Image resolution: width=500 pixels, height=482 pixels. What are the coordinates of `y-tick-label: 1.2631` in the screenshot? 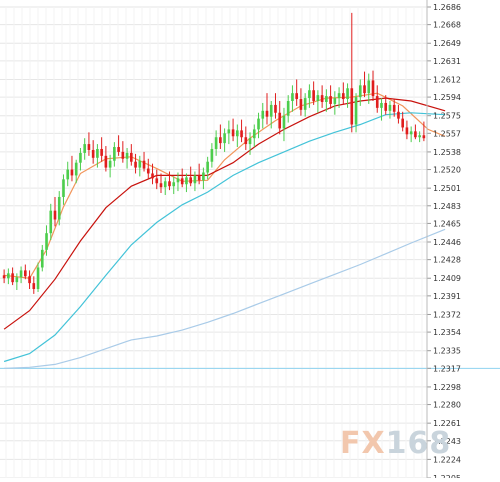 It's located at (447, 61).